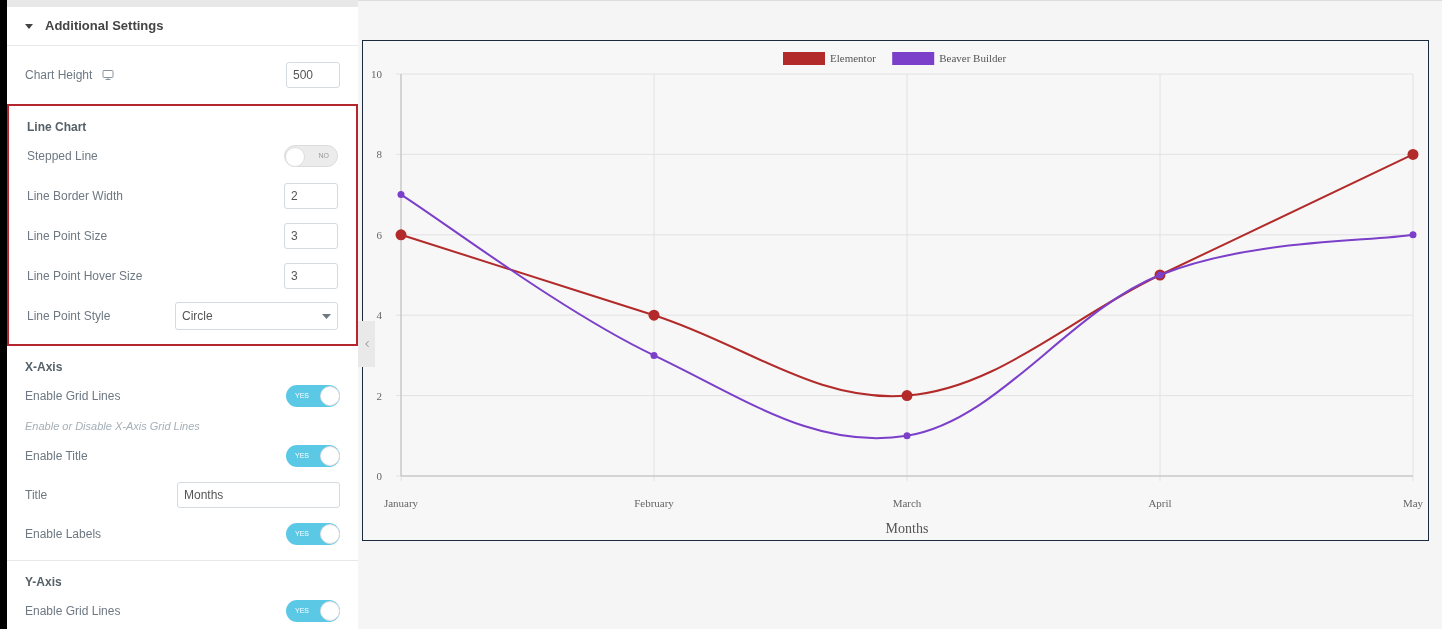  I want to click on setting-label: Title, so click(36, 495).